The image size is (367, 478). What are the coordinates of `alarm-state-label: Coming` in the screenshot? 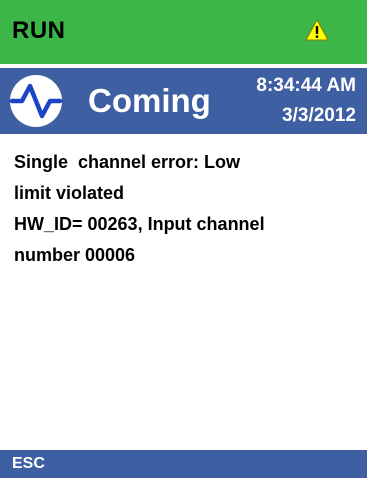 It's located at (149, 100).